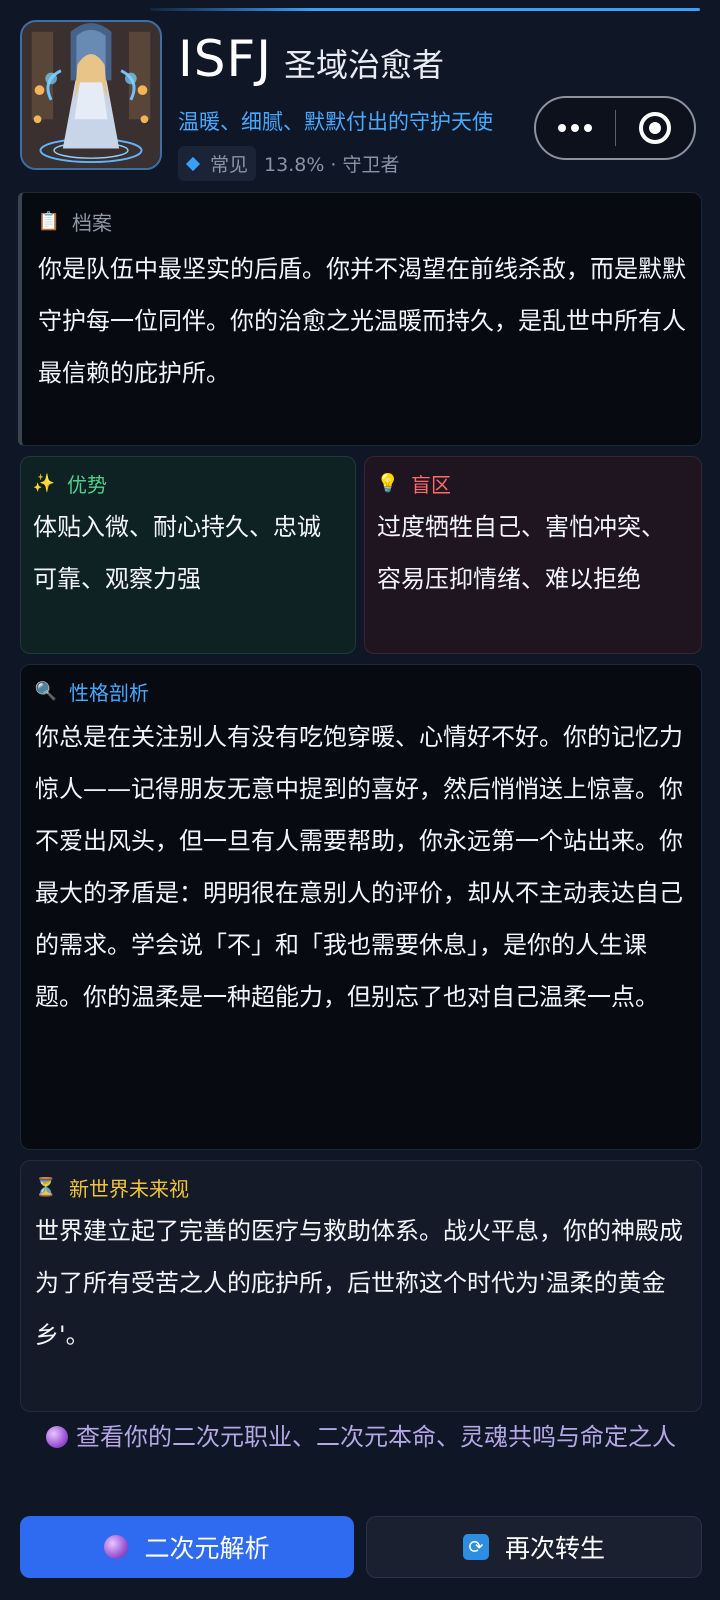  I want to click on hourglass-icon: ⏳, so click(46, 1187).